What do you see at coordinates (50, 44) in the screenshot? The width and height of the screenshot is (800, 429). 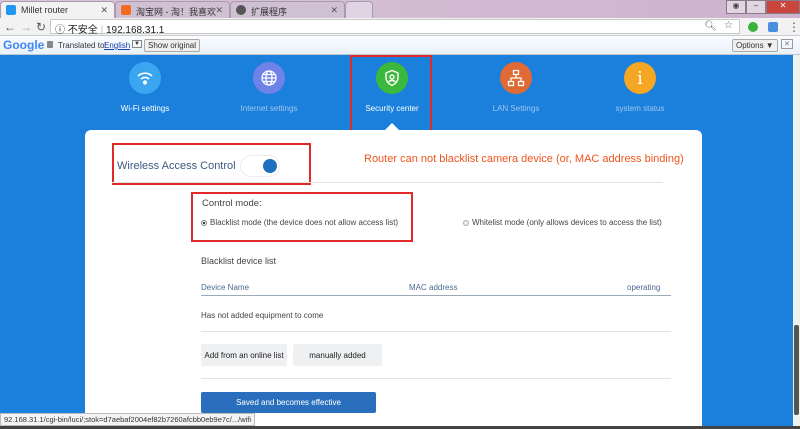 I see `lock-icon` at bounding box center [50, 44].